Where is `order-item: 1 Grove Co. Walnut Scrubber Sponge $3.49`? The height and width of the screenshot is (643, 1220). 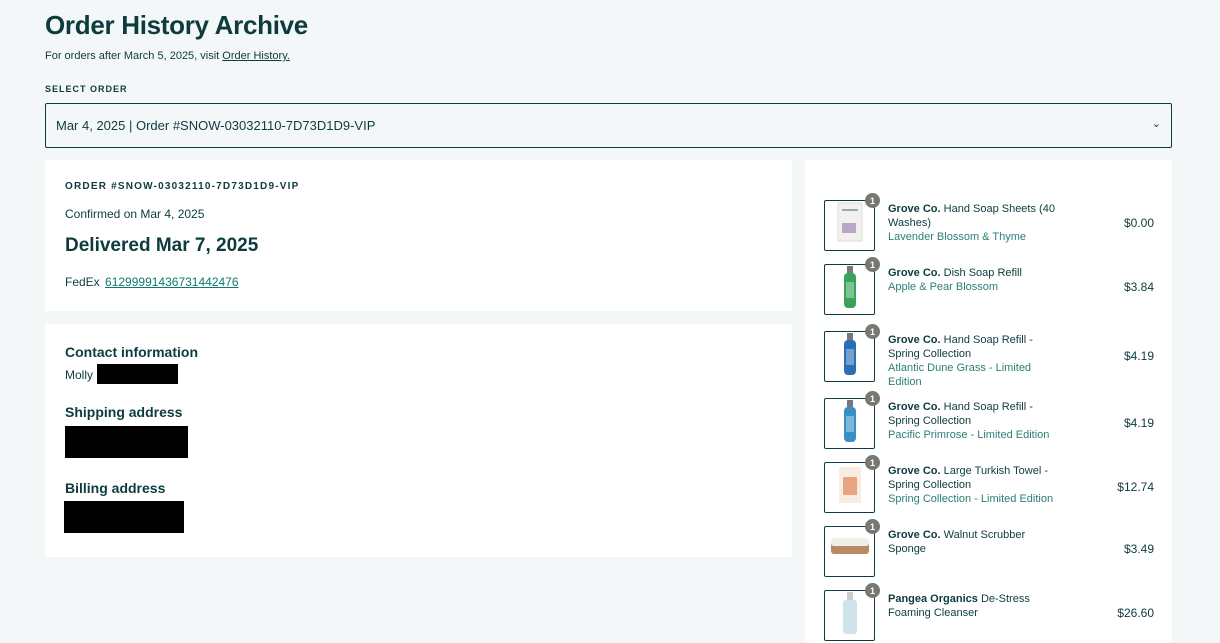
order-item: 1 Grove Co. Walnut Scrubber Sponge $3.49 is located at coordinates (989, 550).